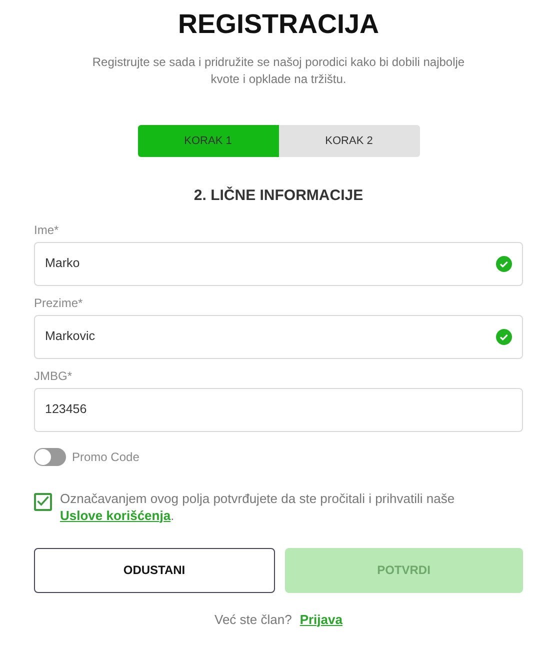 The image size is (557, 663). What do you see at coordinates (278, 71) in the screenshot?
I see `subtitle: Registrujte se sada i pridružite se našoj porodici kako bi dobili najbolje kvote i opklade na tržištu.` at bounding box center [278, 71].